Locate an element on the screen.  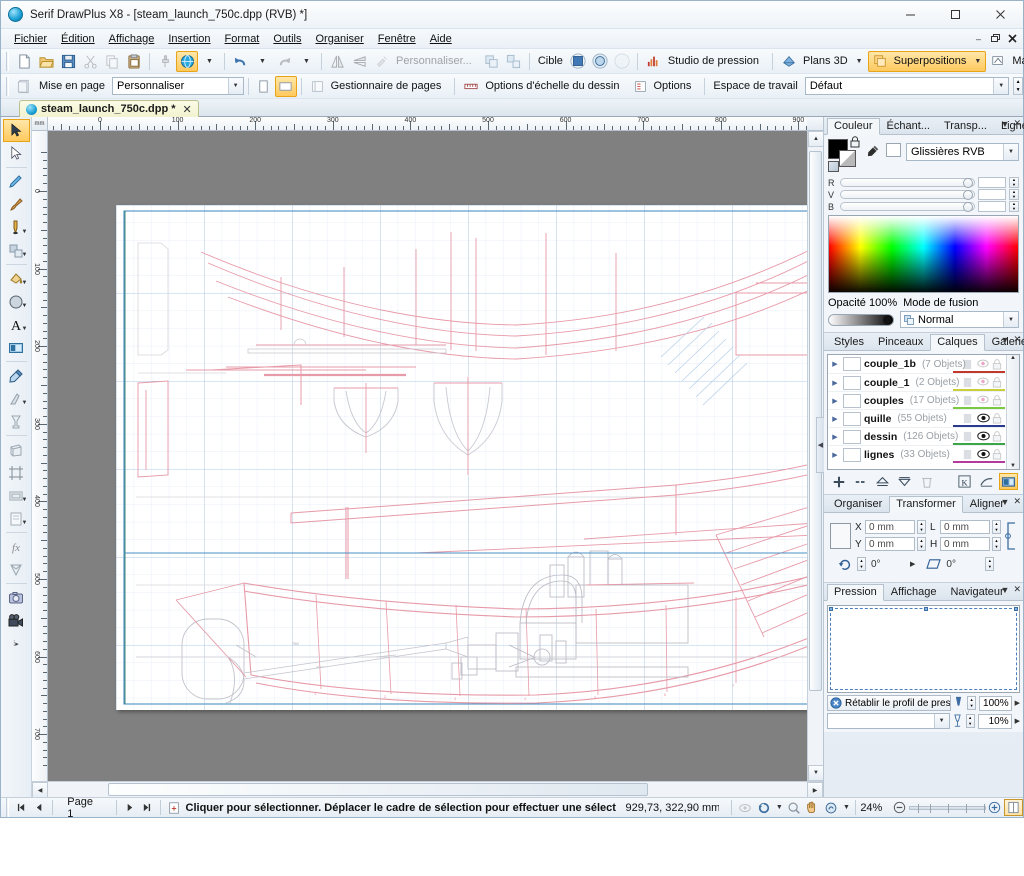
text-tool: A ▼ is located at coordinates (16, 324).